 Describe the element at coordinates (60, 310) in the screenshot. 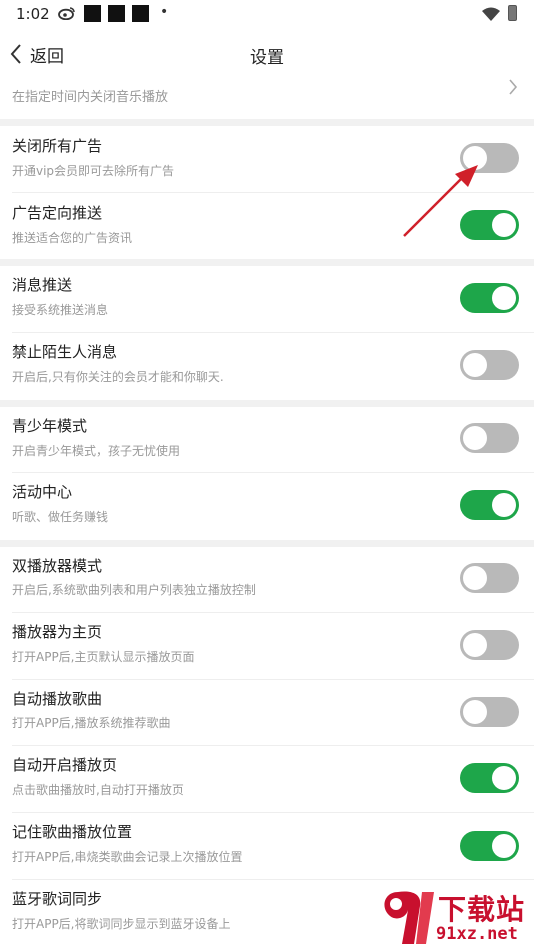

I see `setting-subtitle: 接受系统推送消息` at that location.